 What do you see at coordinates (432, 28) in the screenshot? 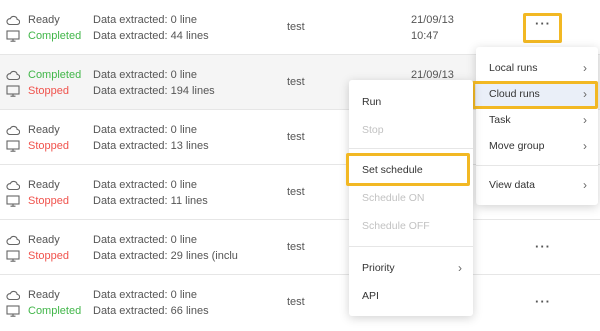
I see `time-cell: 21/09/13 10:47` at bounding box center [432, 28].